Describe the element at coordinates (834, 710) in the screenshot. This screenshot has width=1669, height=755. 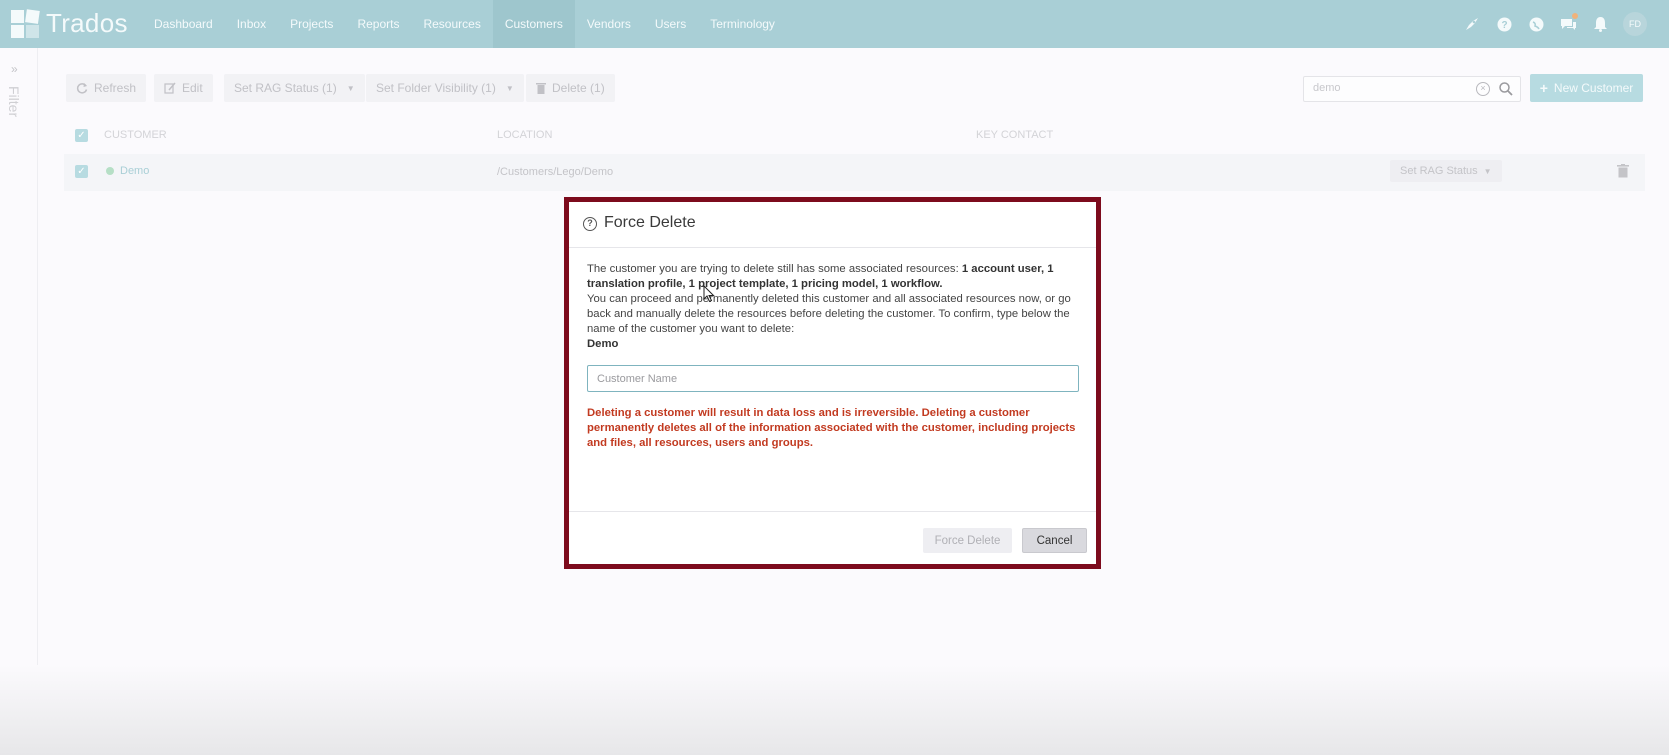
I see `bottom-shade` at that location.